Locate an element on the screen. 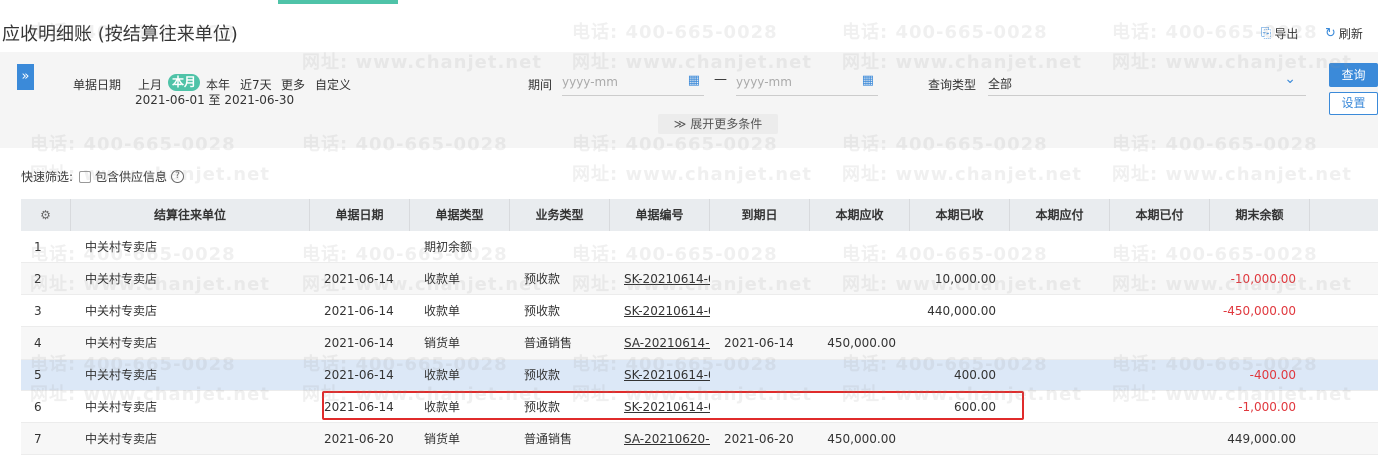 This screenshot has width=1378, height=455. row-number: 4 is located at coordinates (38, 343).